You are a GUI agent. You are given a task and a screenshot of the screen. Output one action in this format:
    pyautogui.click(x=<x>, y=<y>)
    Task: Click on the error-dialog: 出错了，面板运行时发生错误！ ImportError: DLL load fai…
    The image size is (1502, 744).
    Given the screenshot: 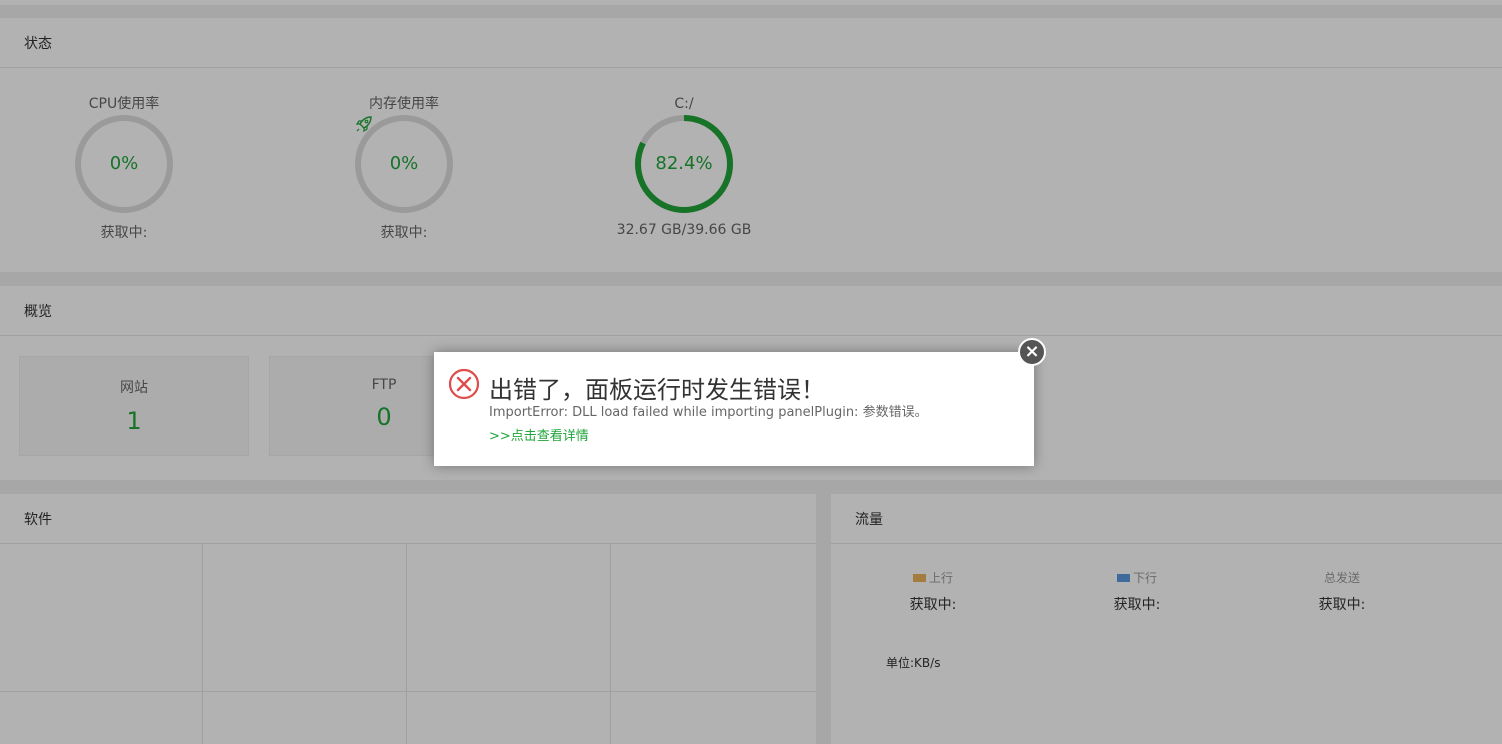 What is the action you would take?
    pyautogui.click(x=740, y=402)
    